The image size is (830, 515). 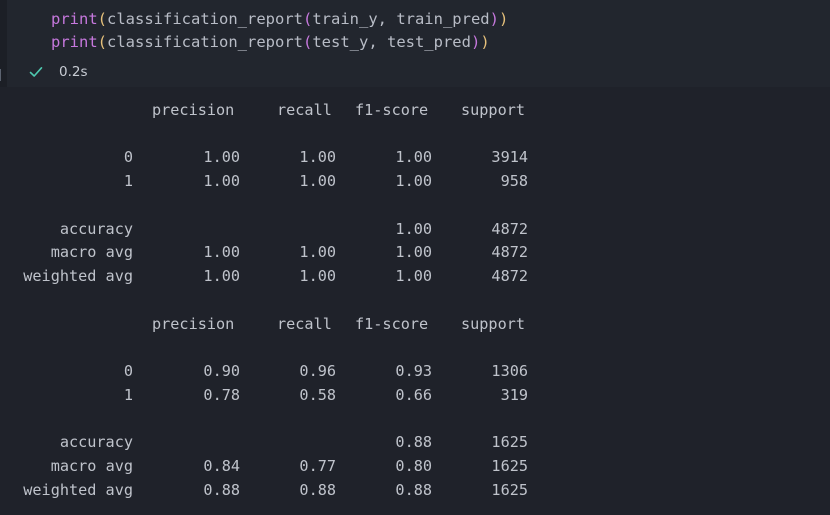 What do you see at coordinates (36, 72) in the screenshot?
I see `check-icon` at bounding box center [36, 72].